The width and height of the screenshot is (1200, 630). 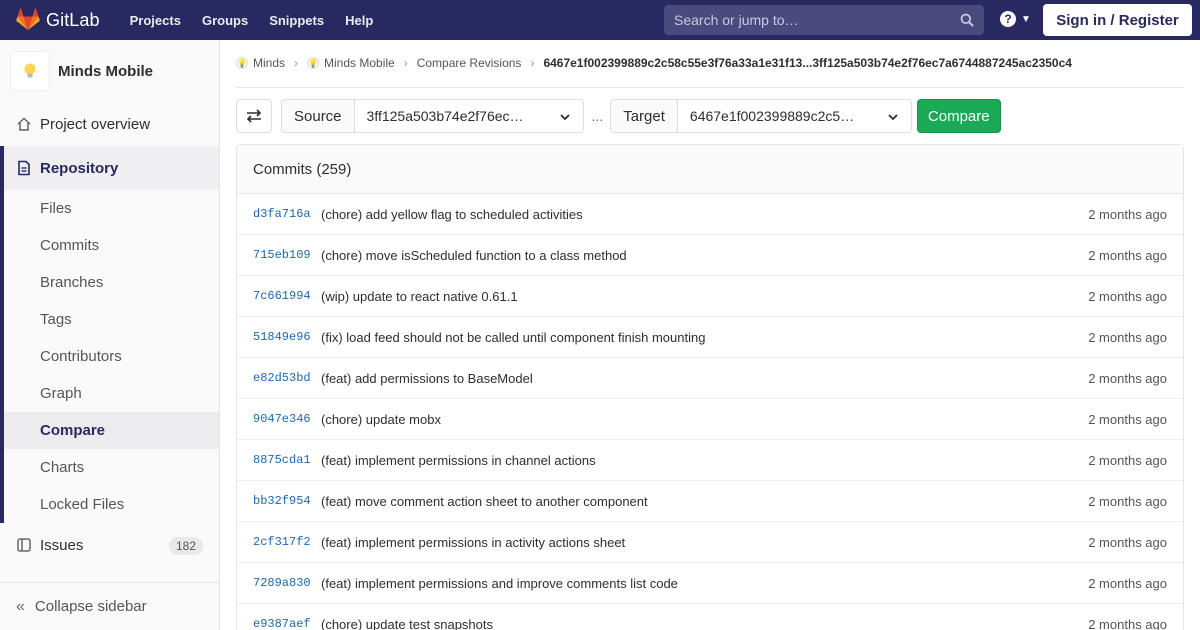 What do you see at coordinates (79, 168) in the screenshot?
I see `sidebar-item-label: Repository` at bounding box center [79, 168].